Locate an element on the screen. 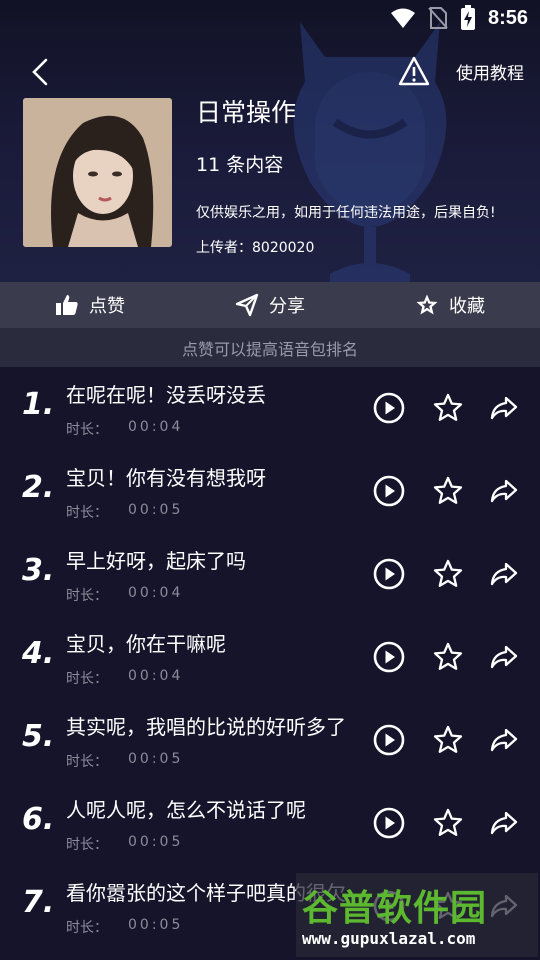  item-title: 早上好呀，起床了吗 is located at coordinates (156, 561).